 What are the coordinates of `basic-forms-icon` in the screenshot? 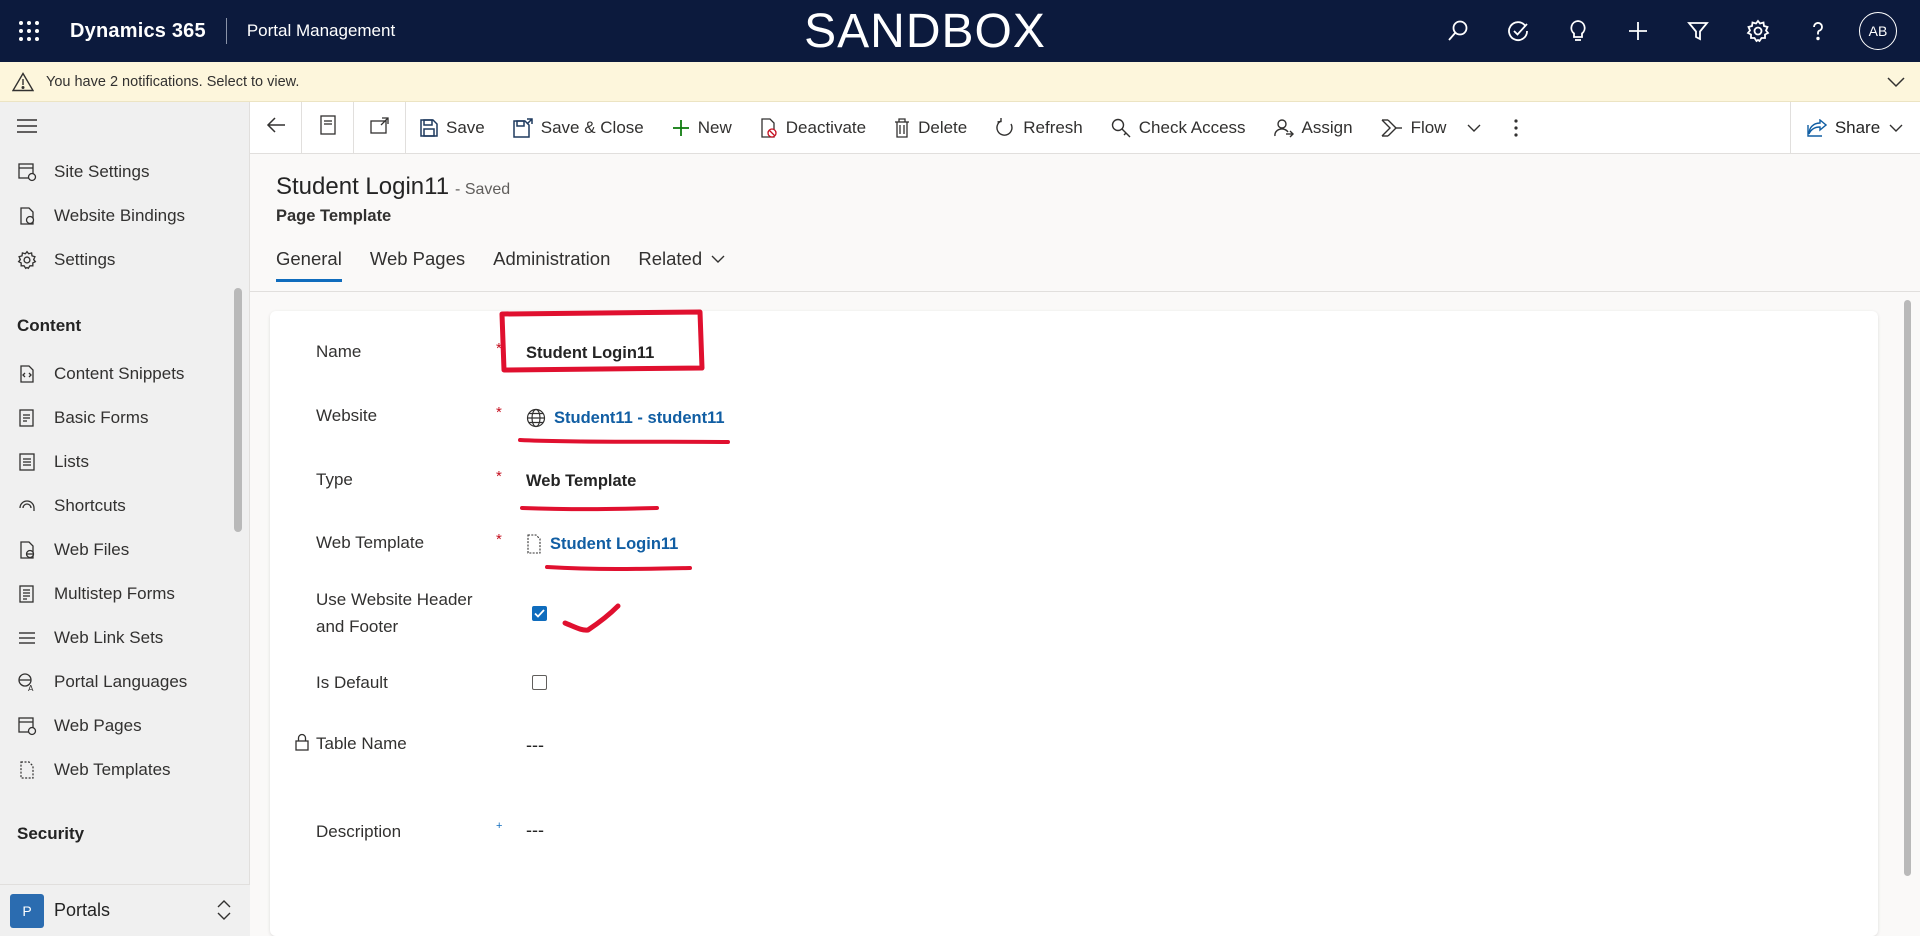 It's located at (27, 418).